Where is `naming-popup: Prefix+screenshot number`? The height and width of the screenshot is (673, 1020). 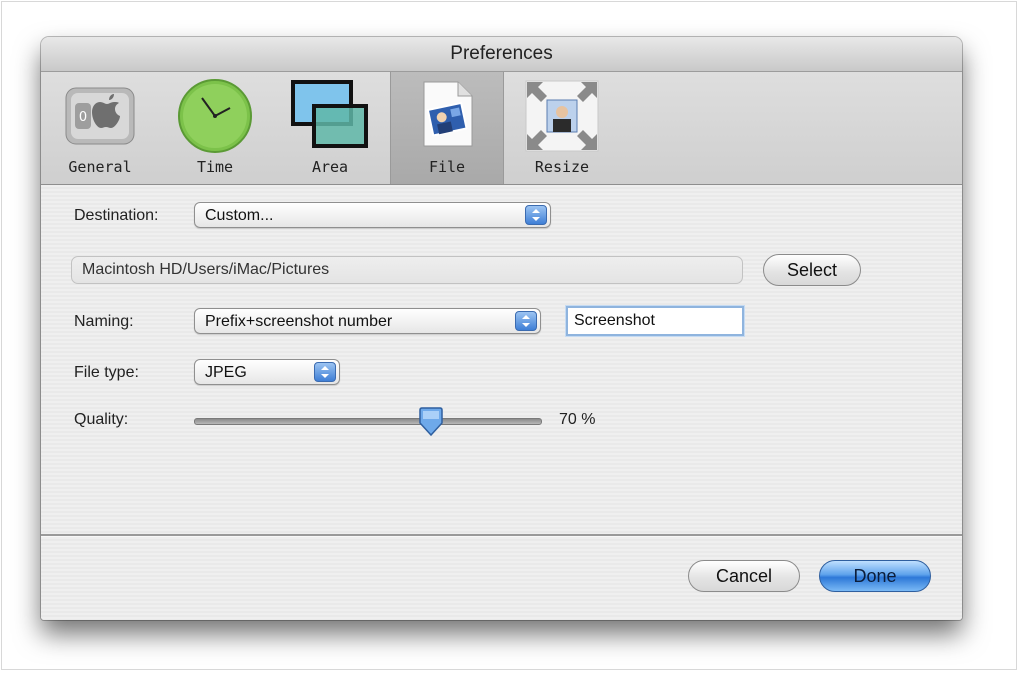 naming-popup: Prefix+screenshot number is located at coordinates (367, 321).